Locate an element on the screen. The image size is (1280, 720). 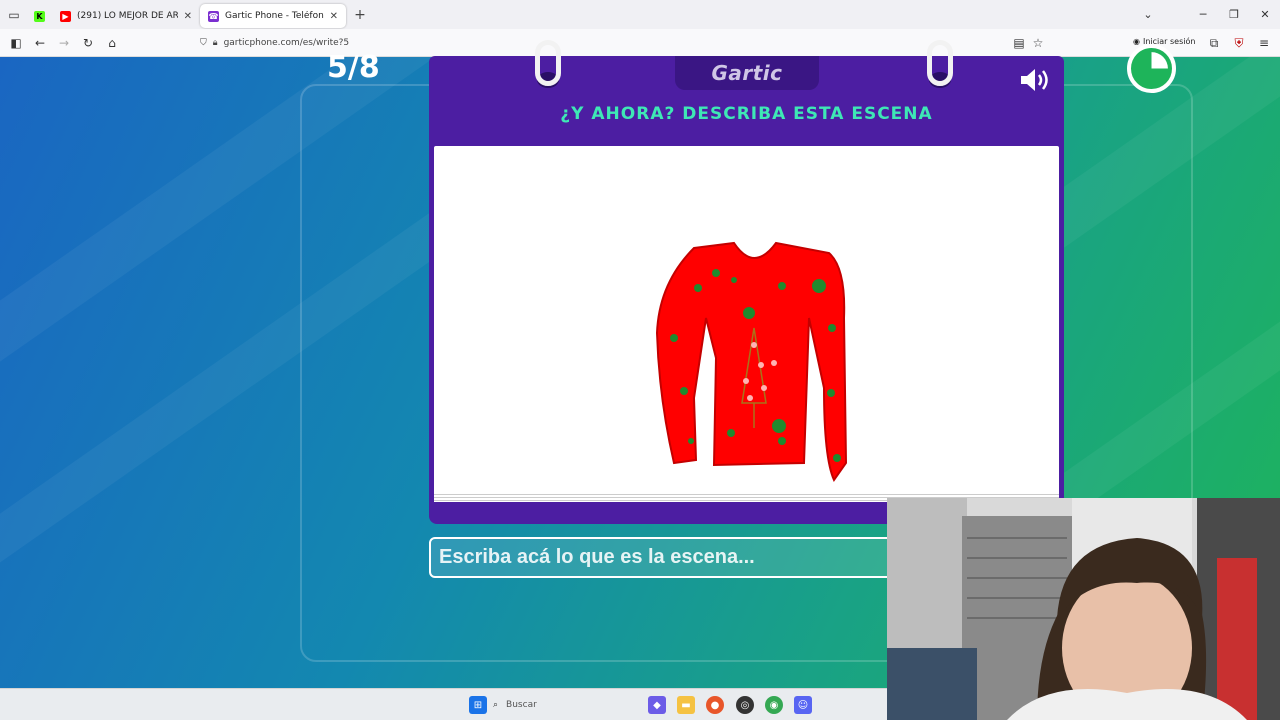
drawing-sweater is located at coordinates (751, 362).